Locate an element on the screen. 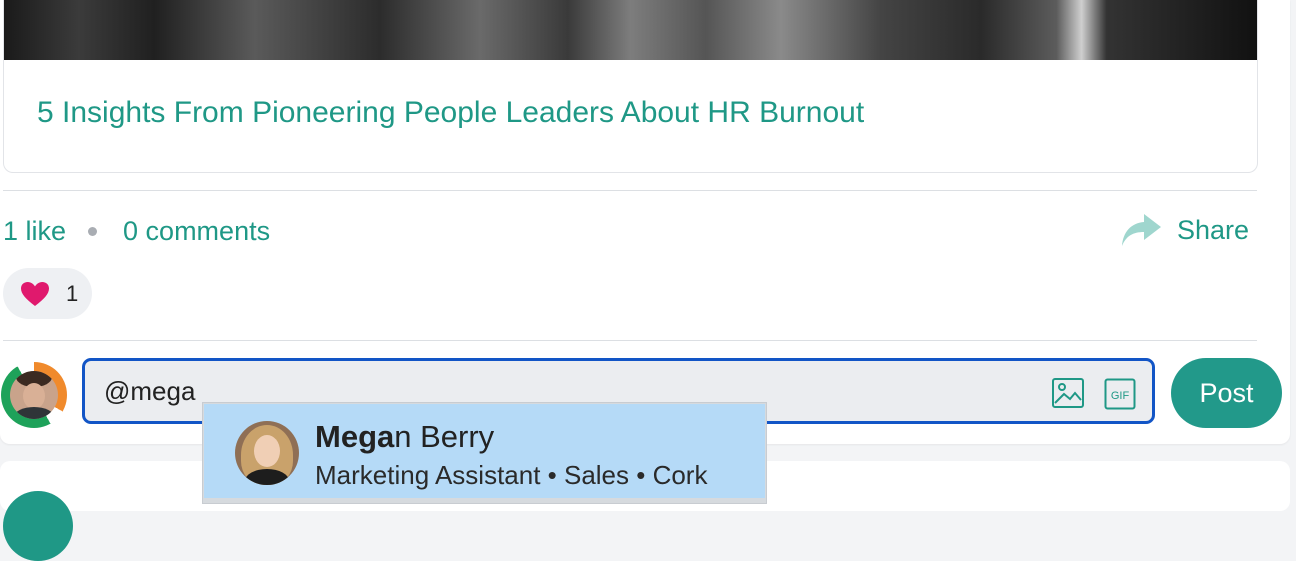 This screenshot has width=1296, height=561. reaction-count: 1 is located at coordinates (72, 293).